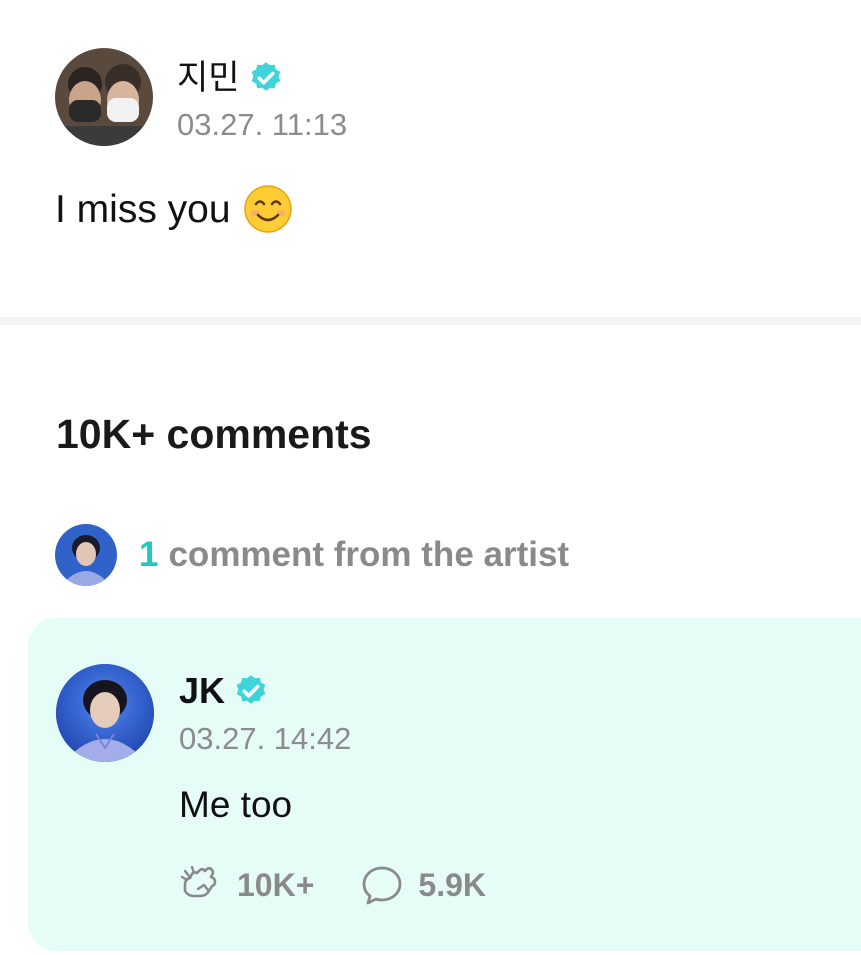 The image size is (861, 955). I want to click on post-text: I miss you, so click(143, 209).